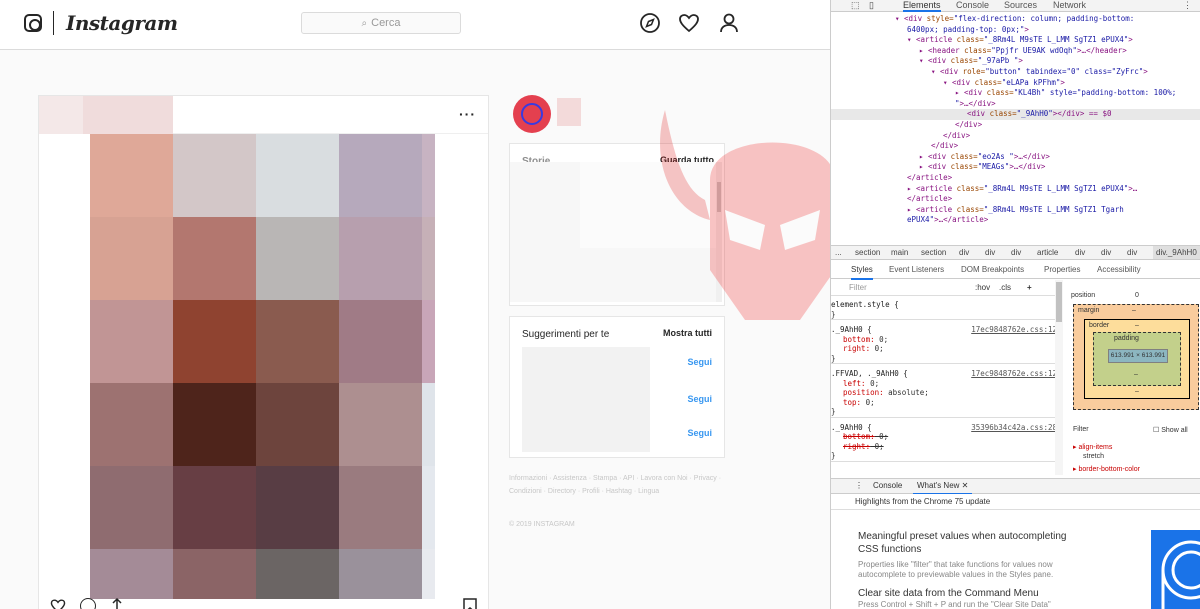  Describe the element at coordinates (852, 402) in the screenshot. I see `css-prop-name: top:` at that location.